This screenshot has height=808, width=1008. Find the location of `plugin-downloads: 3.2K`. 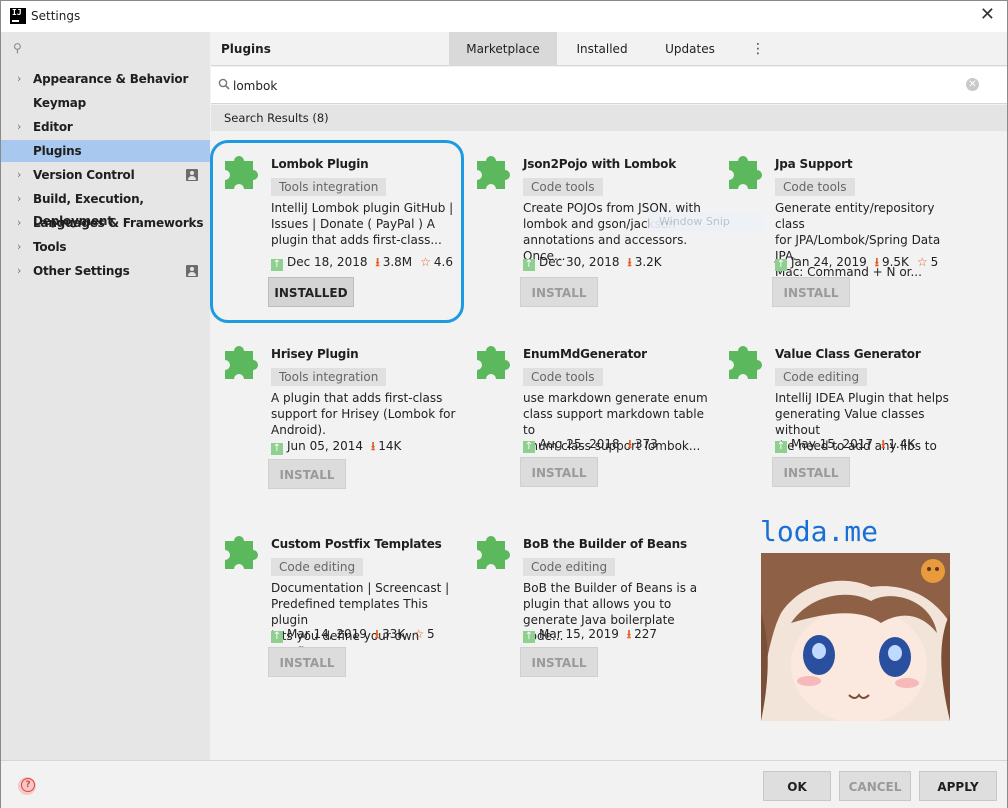

plugin-downloads: 3.2K is located at coordinates (648, 262).